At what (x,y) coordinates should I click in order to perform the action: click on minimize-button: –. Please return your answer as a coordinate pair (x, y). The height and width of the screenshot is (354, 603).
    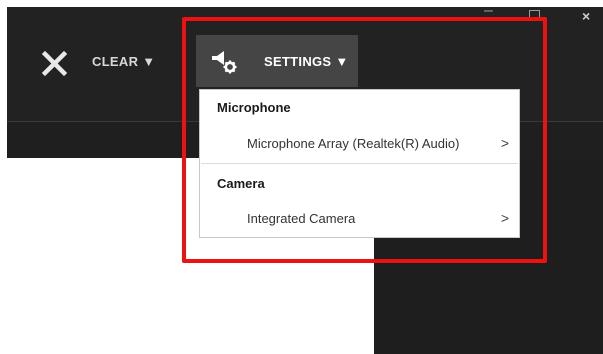
    Looking at the image, I should click on (488, 11).